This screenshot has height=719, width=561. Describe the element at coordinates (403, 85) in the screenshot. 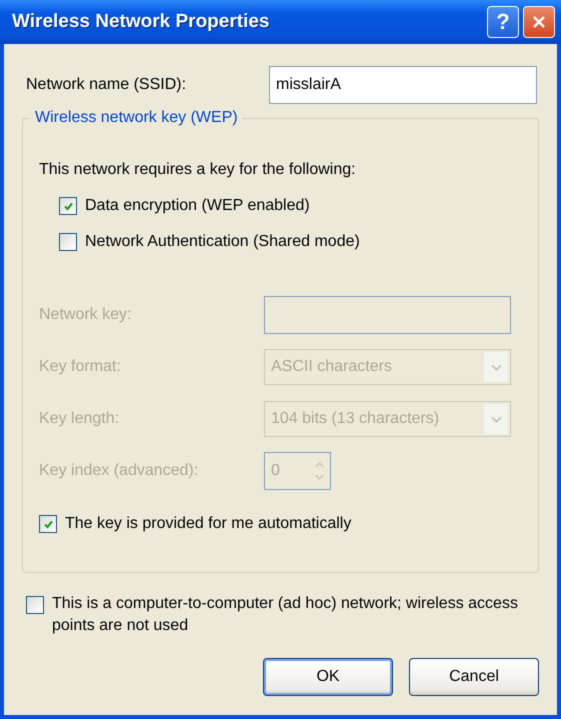

I see `ssid-field: misslairA` at that location.